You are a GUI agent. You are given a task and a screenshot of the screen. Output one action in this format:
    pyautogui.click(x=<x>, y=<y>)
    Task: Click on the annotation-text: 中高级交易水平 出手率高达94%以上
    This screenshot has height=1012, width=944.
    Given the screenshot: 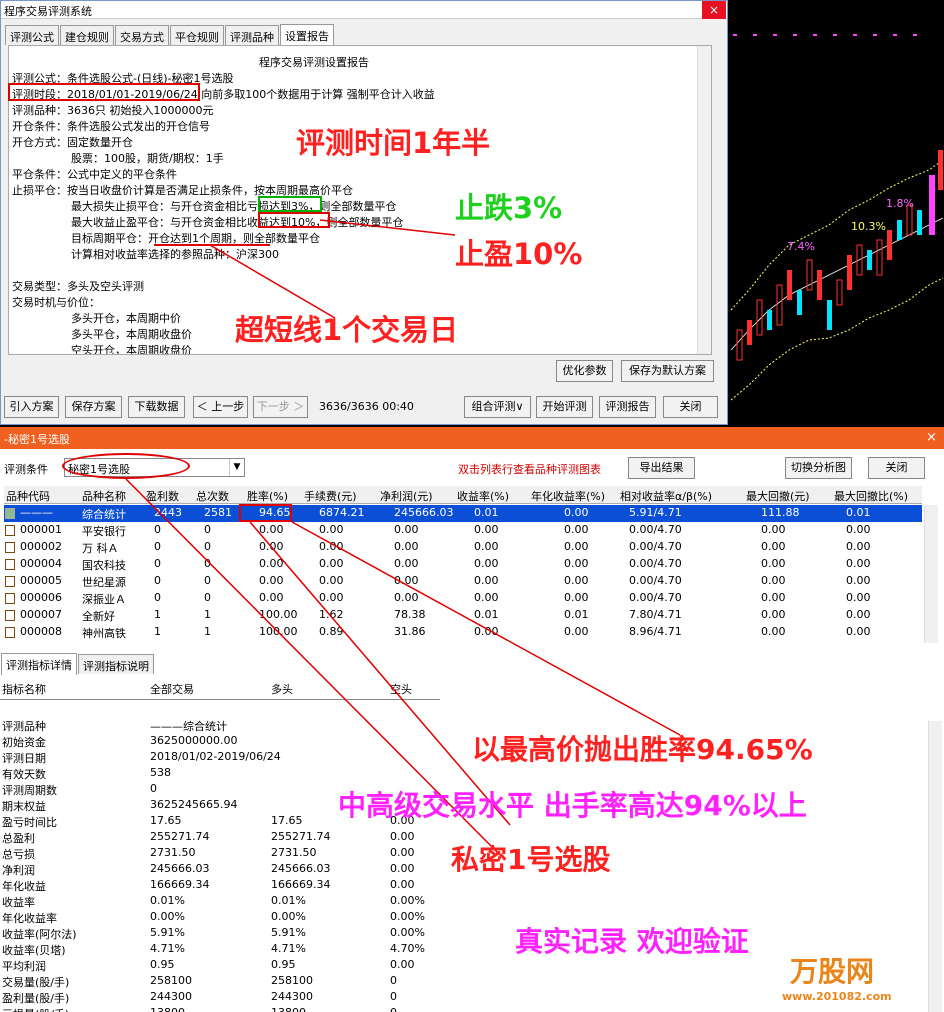 What is the action you would take?
    pyautogui.click(x=572, y=805)
    